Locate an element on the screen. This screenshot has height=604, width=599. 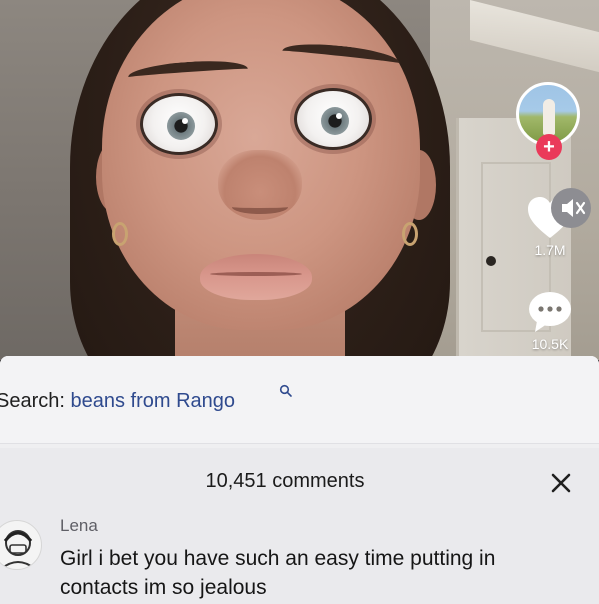
muted-speaker-icon is located at coordinates (574, 208).